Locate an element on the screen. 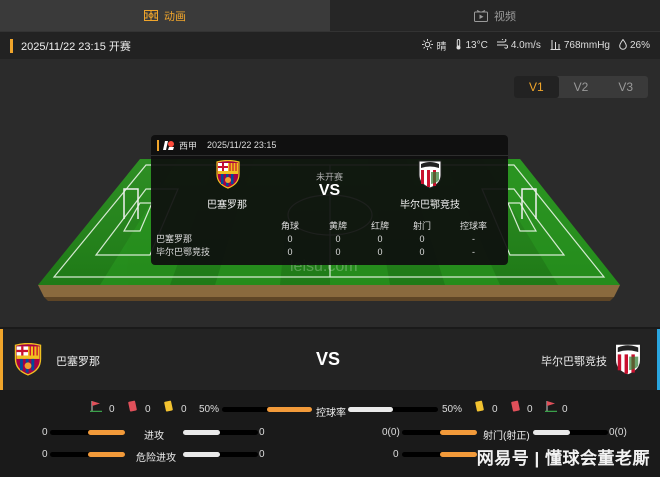  danger-label: 危险进攻 is located at coordinates (156, 458).